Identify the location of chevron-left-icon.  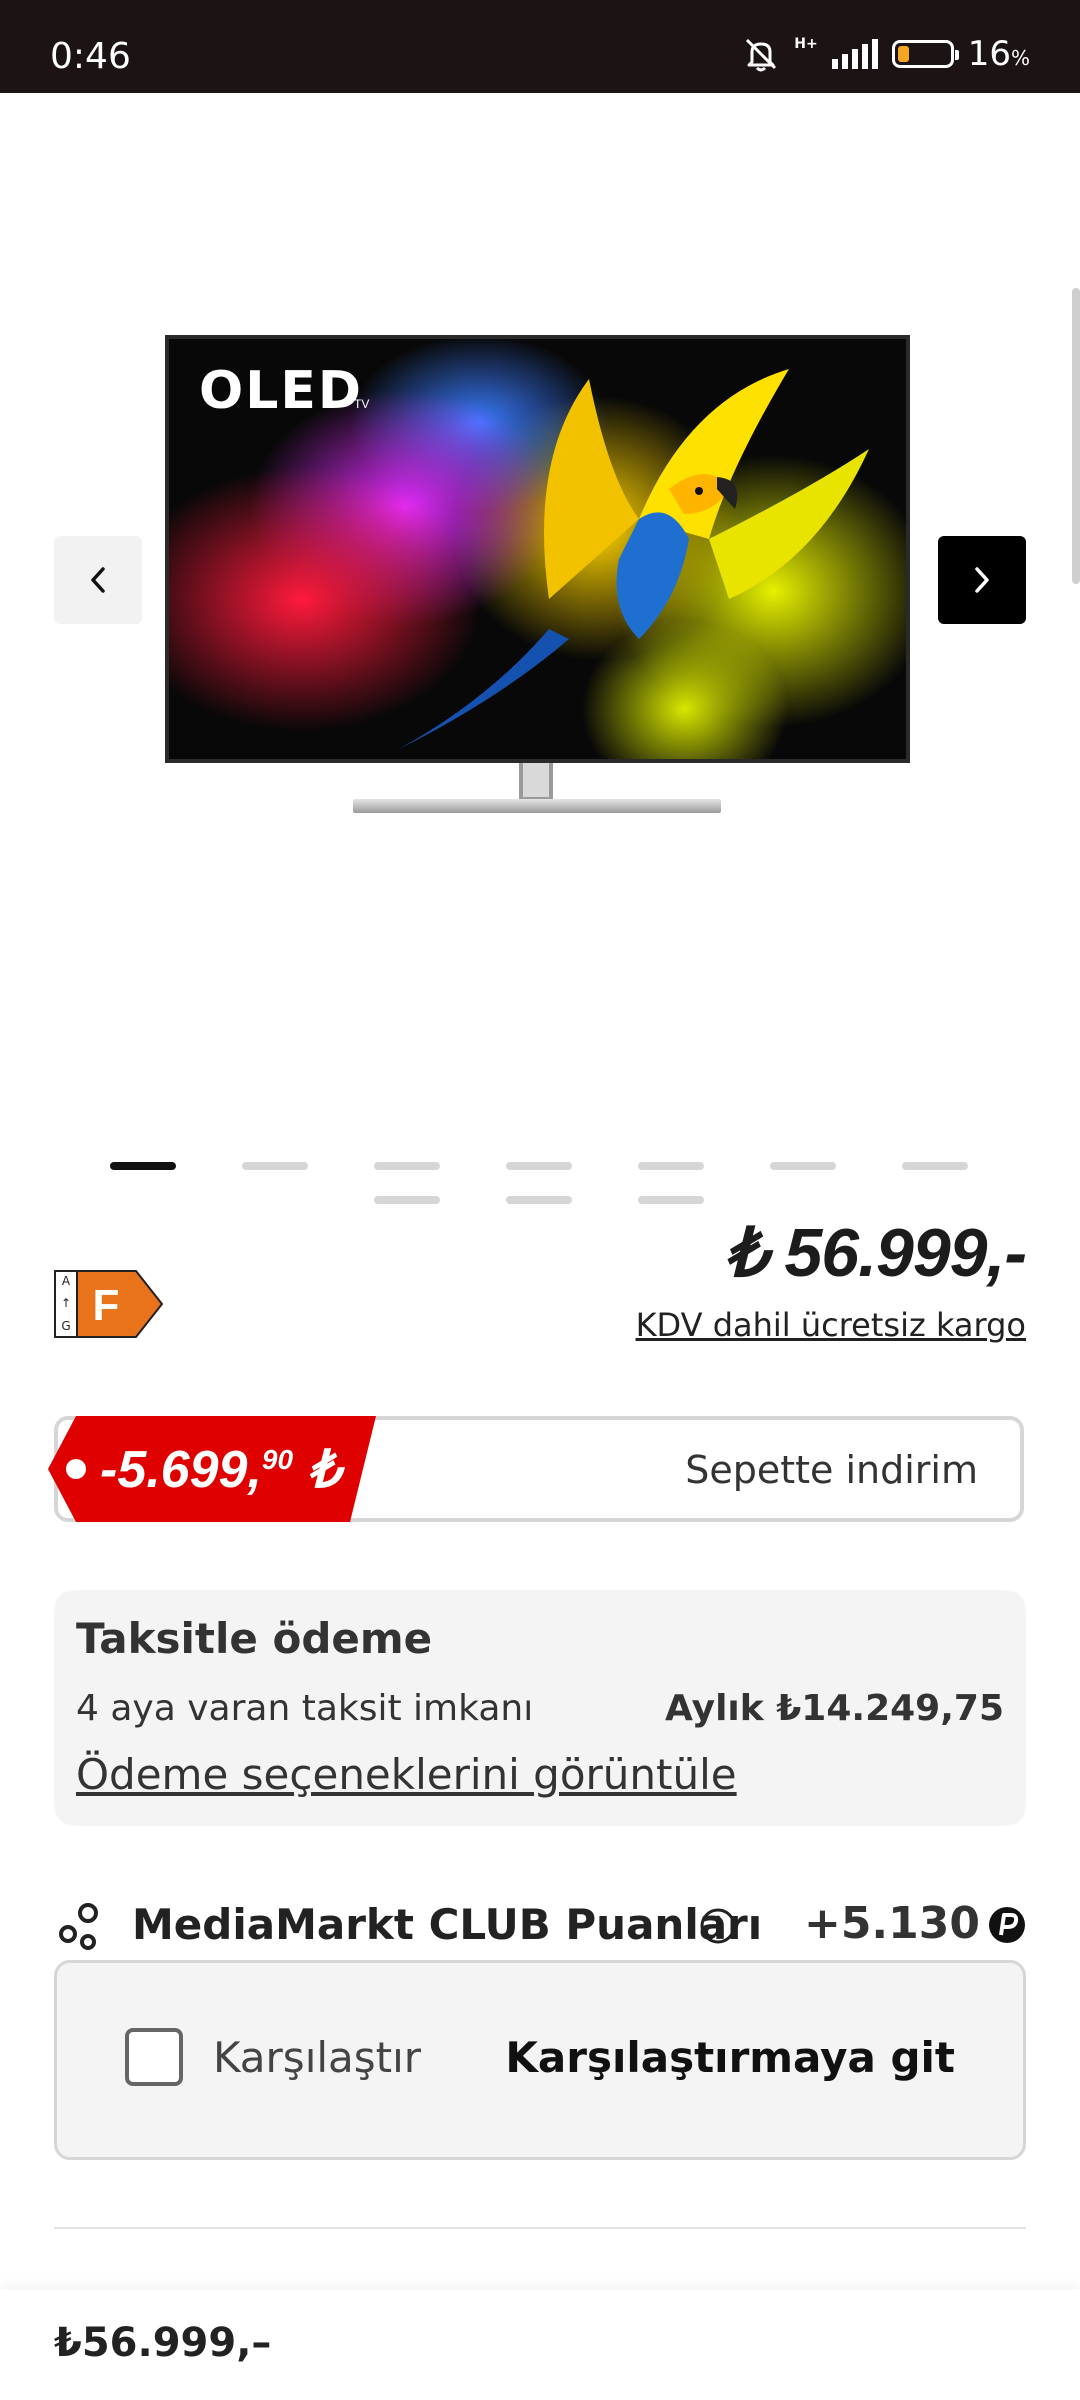
(98, 580).